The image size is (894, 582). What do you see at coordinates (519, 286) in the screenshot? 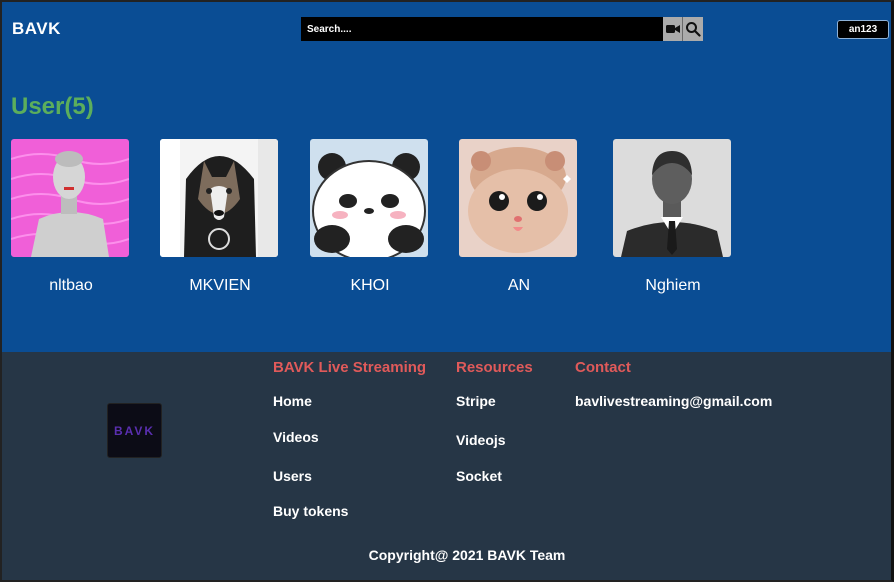
I see `user-name: AN` at bounding box center [519, 286].